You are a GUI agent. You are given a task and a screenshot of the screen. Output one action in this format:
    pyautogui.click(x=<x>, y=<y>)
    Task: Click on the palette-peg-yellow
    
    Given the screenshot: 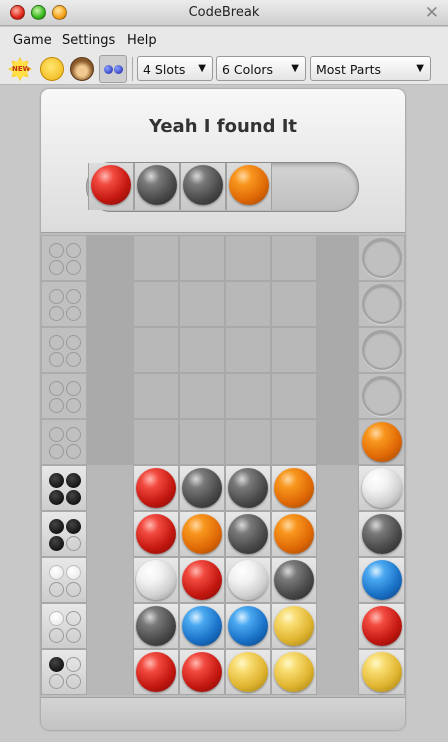 What is the action you would take?
    pyautogui.click(x=382, y=672)
    